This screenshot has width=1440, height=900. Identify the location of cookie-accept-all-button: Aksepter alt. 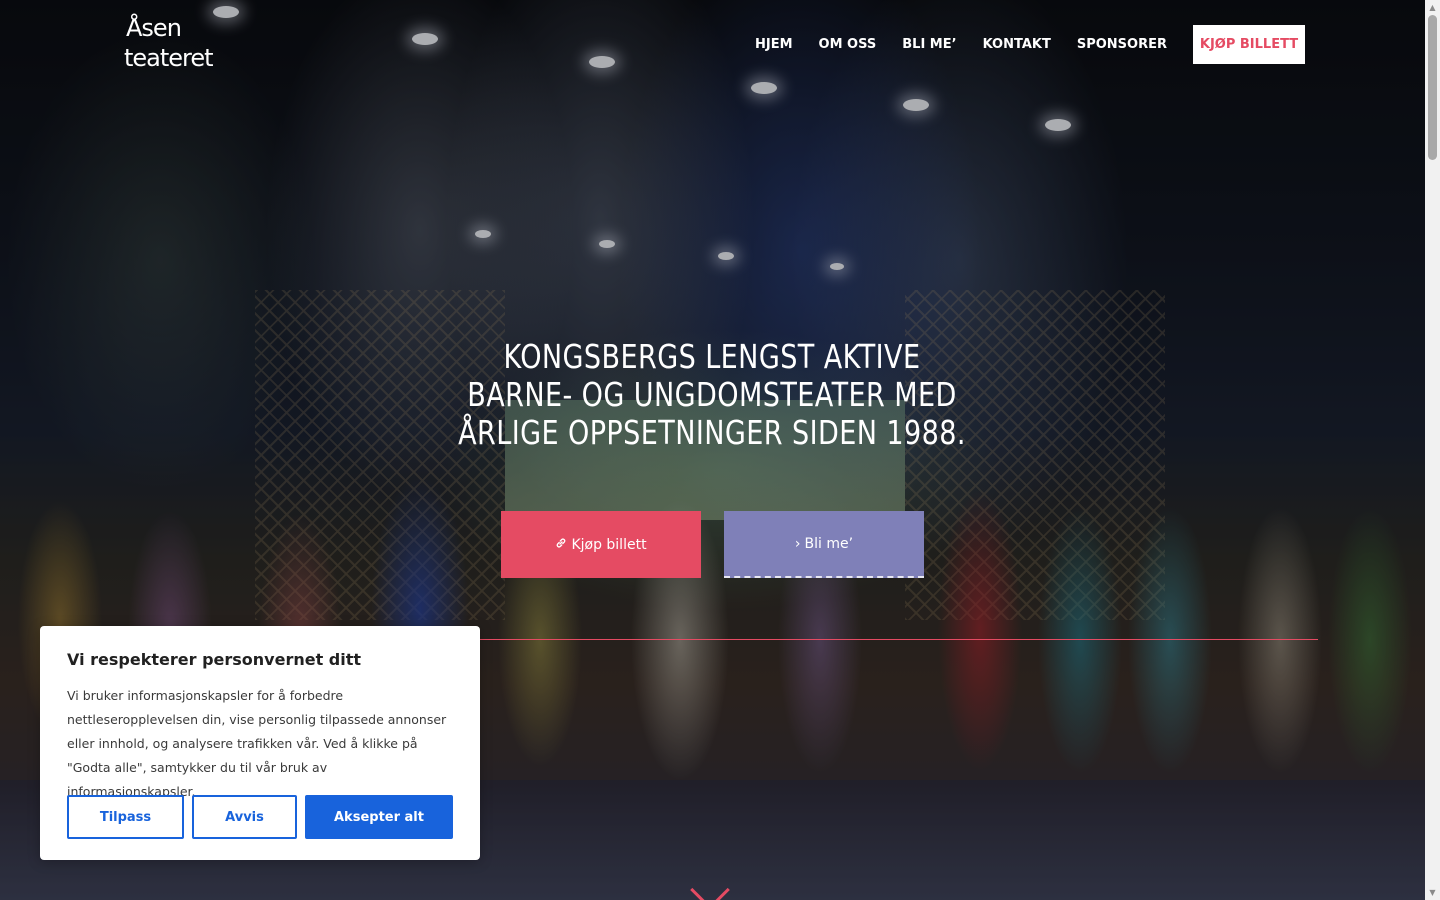
(379, 817).